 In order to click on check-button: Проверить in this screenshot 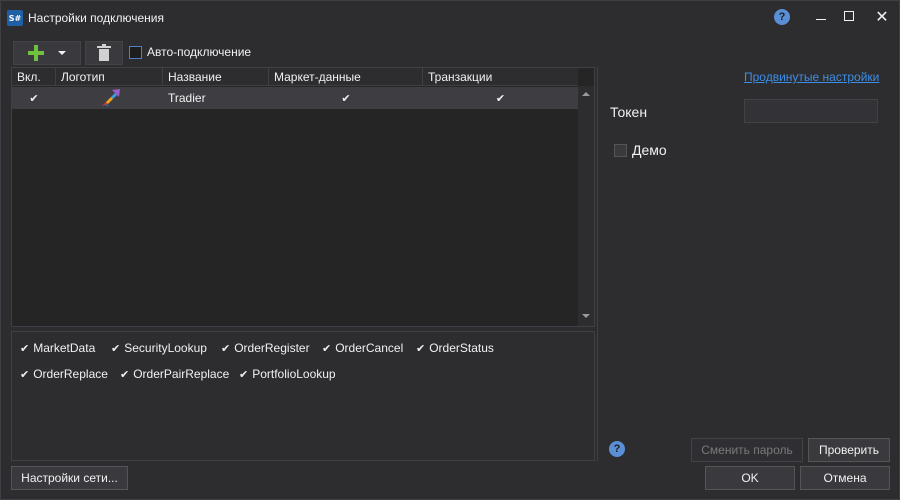, I will do `click(849, 450)`.